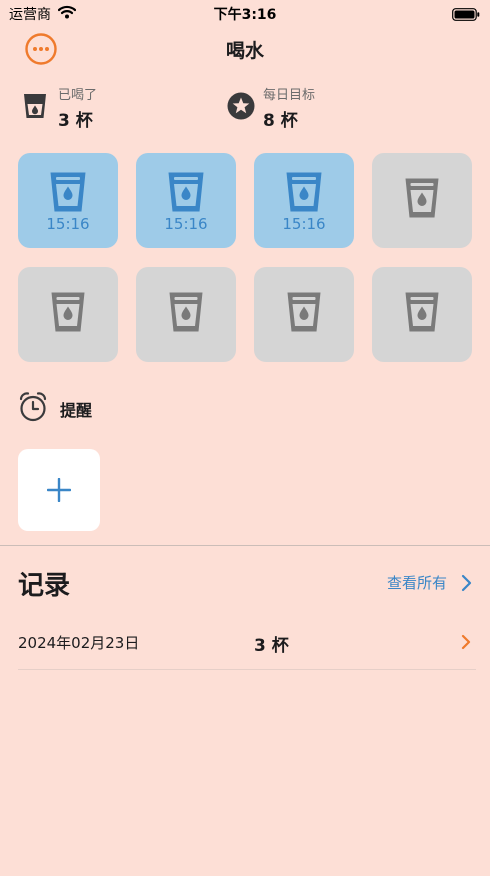  Describe the element at coordinates (466, 15) in the screenshot. I see `battery-icon` at that location.